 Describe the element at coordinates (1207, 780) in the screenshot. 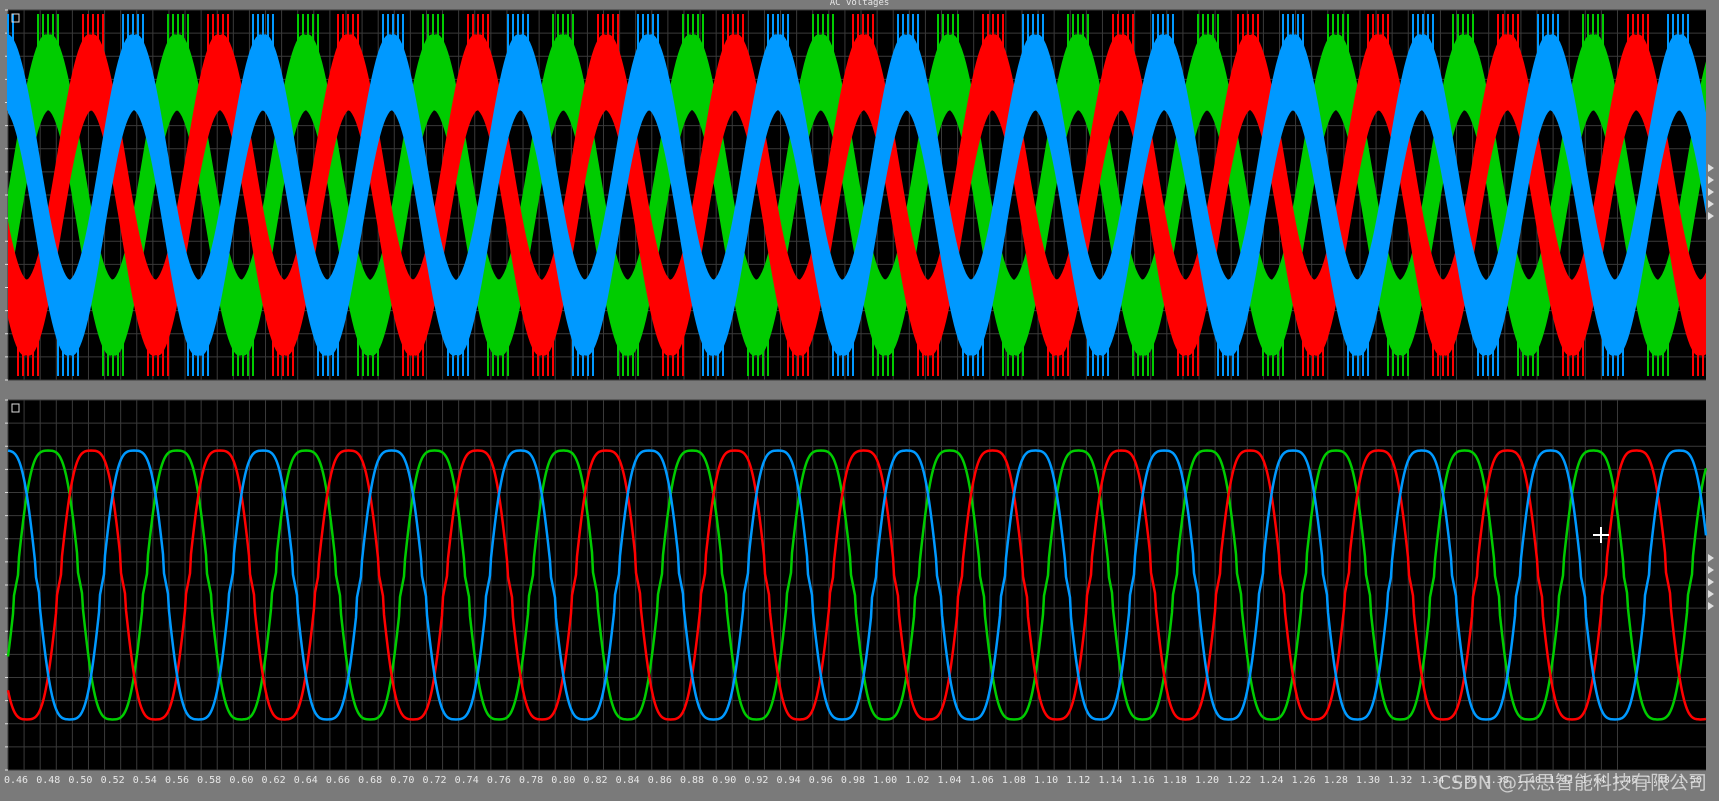

I see `x-tick-label: 1.20` at that location.